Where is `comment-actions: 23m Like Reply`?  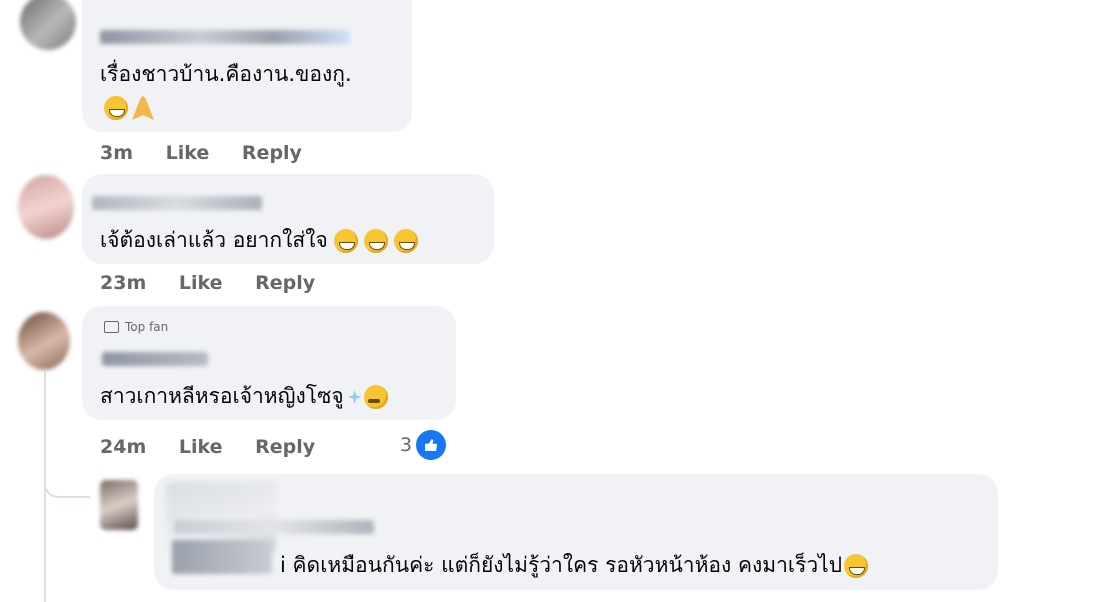
comment-actions: 23m Like Reply is located at coordinates (220, 283).